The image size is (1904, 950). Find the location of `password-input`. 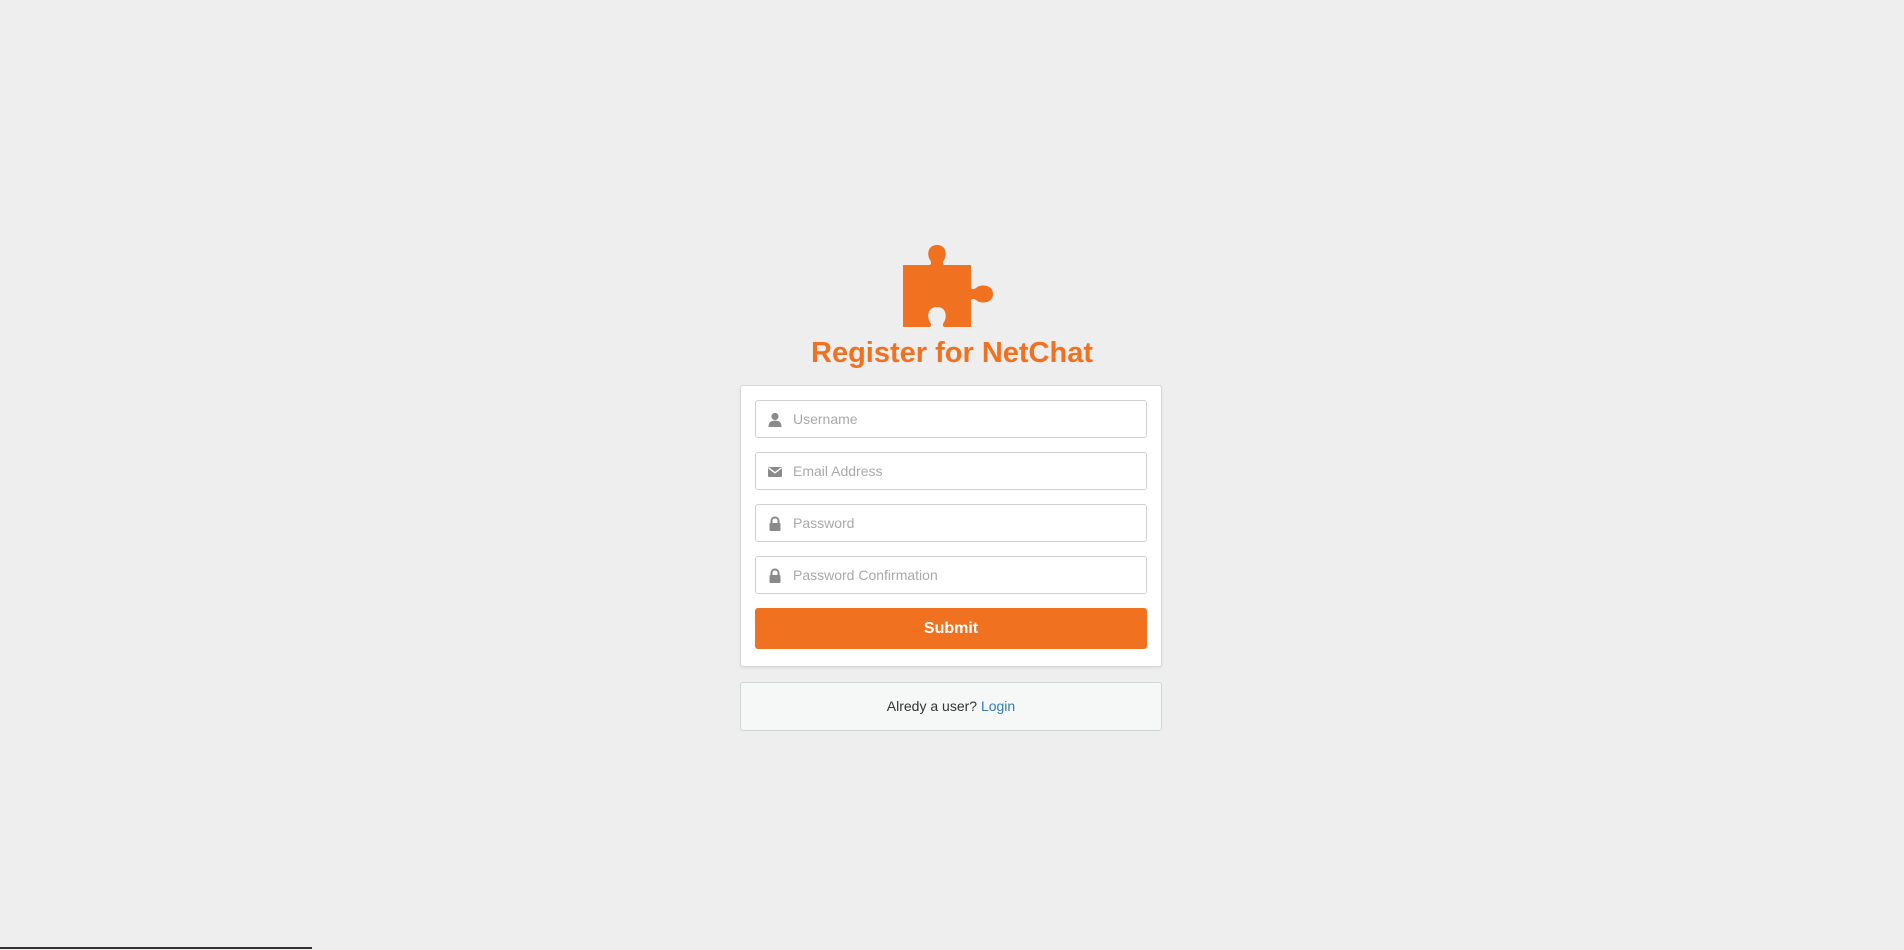

password-input is located at coordinates (963, 523).